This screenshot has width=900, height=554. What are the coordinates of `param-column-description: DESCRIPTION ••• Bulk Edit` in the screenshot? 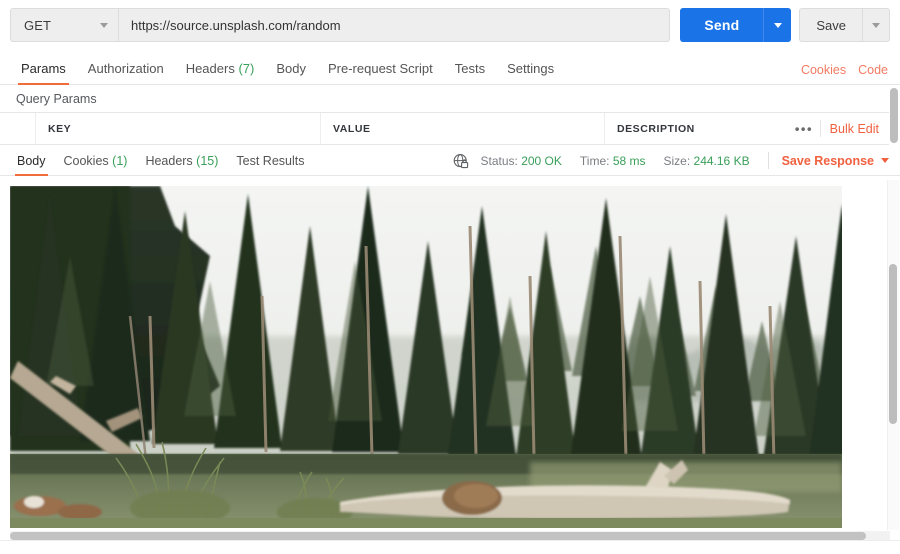 It's located at (747, 128).